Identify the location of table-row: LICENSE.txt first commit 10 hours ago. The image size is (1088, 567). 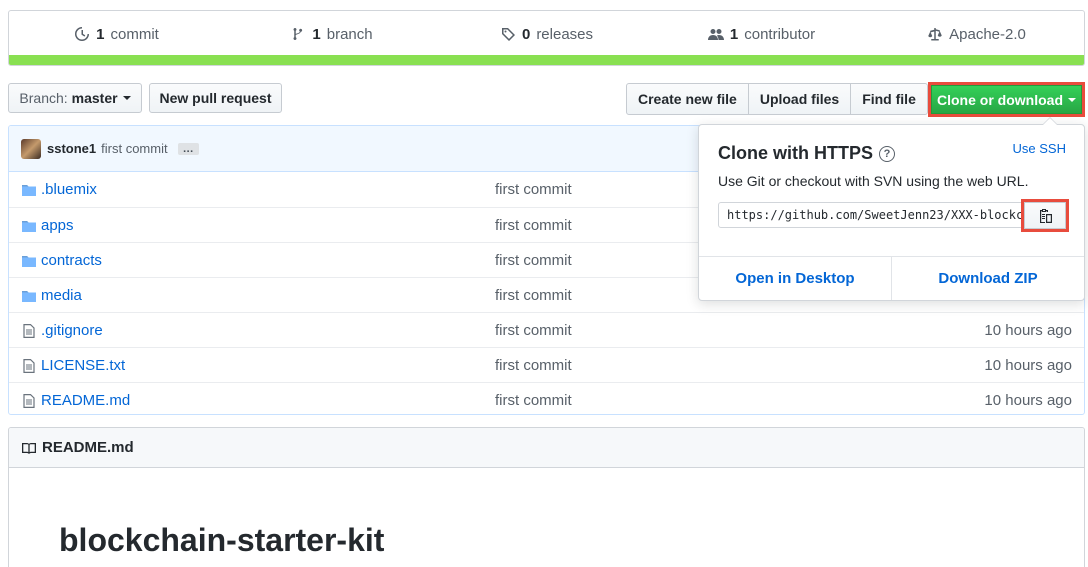
(546, 364).